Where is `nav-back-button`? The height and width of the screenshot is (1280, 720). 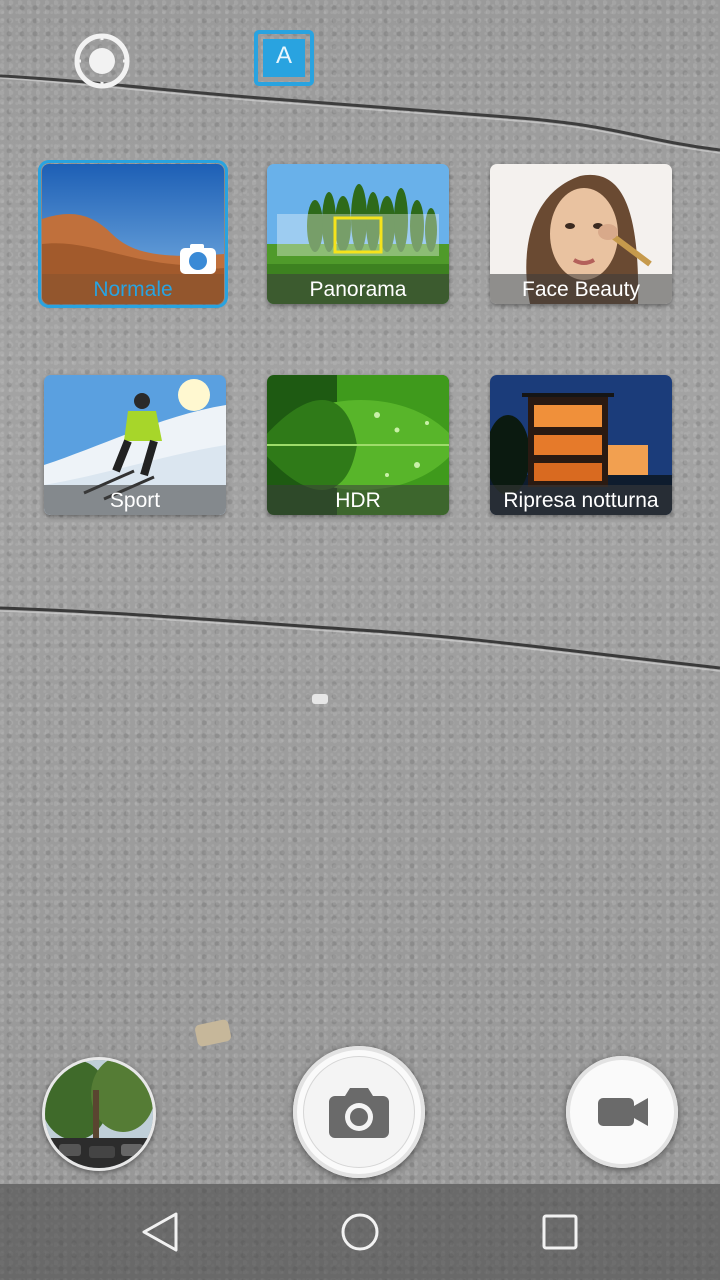 nav-back-button is located at coordinates (160, 1232).